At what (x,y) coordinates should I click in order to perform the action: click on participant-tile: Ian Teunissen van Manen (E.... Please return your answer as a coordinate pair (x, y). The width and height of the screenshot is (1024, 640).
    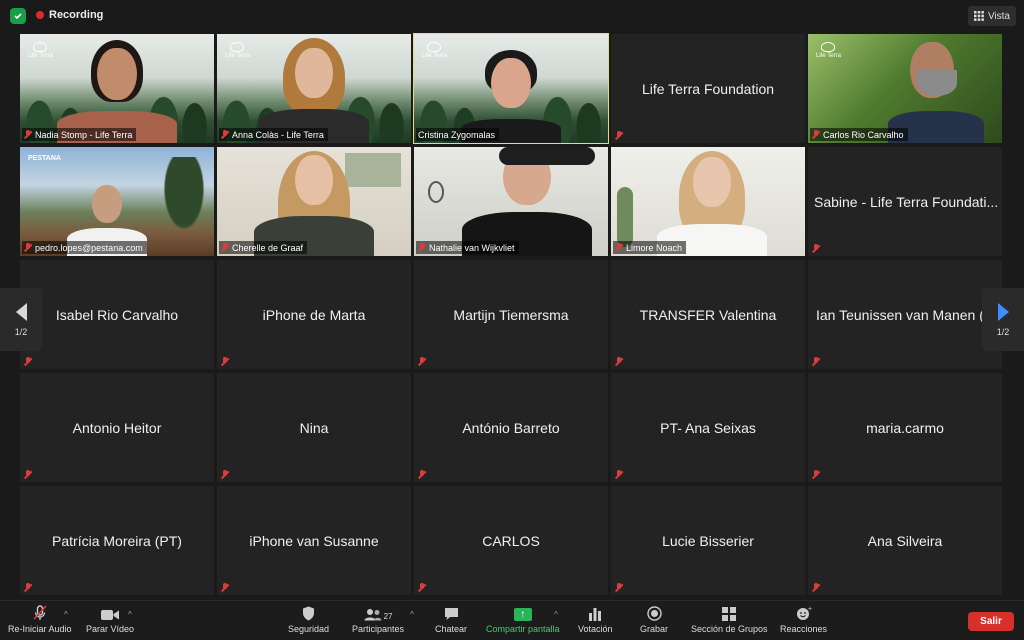
    Looking at the image, I should click on (905, 314).